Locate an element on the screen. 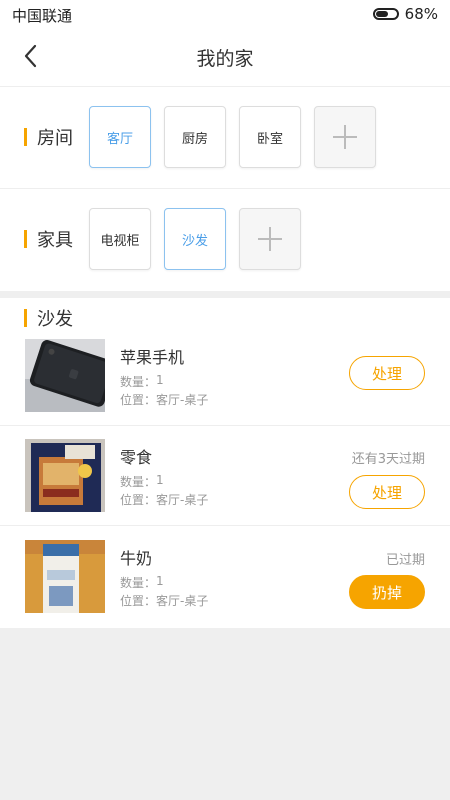  add-room-button is located at coordinates (345, 137).